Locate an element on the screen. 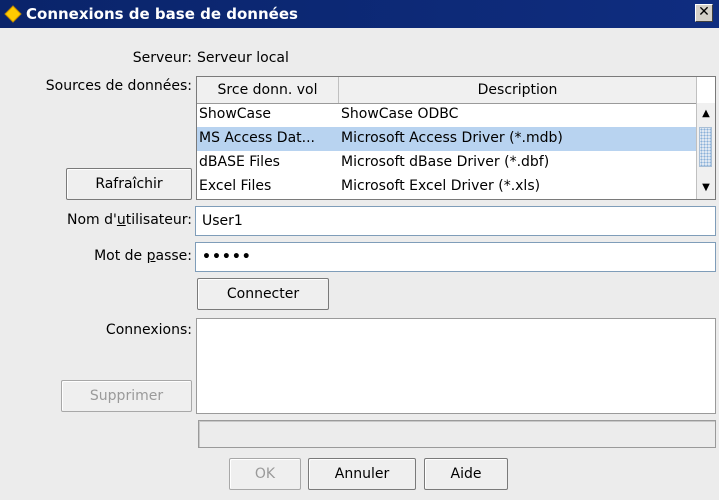 This screenshot has width=719, height=500. password-label: Mot de passe: is located at coordinates (143, 256).